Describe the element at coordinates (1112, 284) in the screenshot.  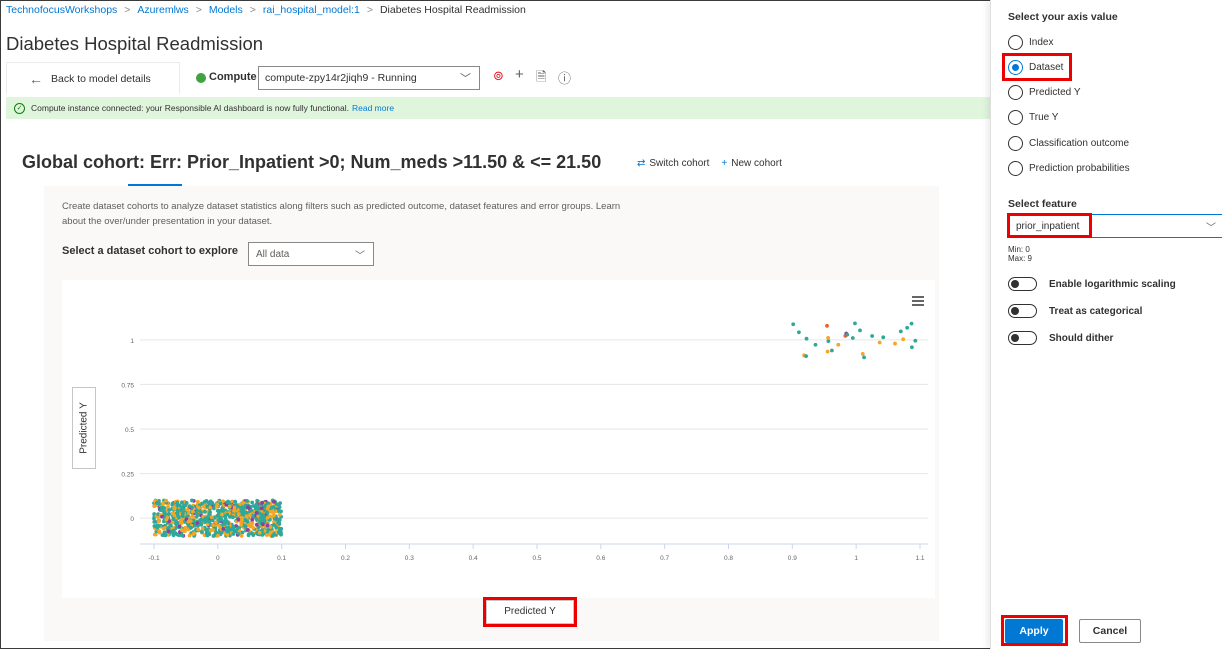
I see `toggle-label: Enable logarithmic scaling` at that location.